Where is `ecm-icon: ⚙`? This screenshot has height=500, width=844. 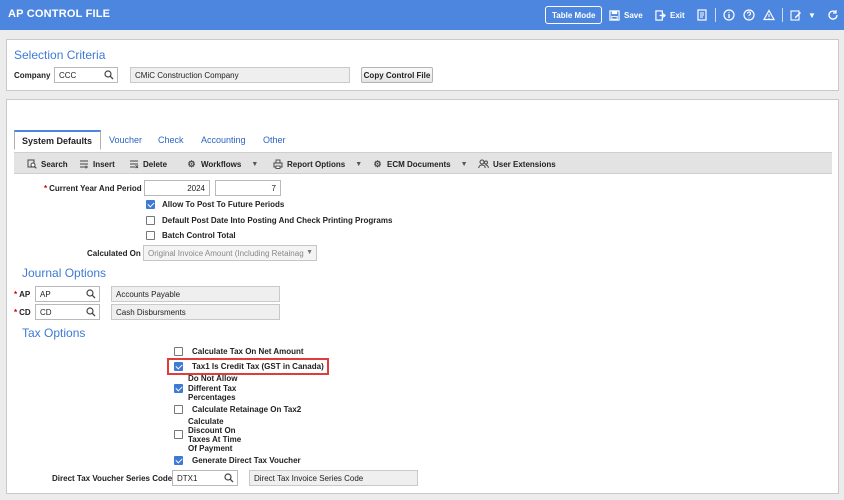 ecm-icon: ⚙ is located at coordinates (377, 163).